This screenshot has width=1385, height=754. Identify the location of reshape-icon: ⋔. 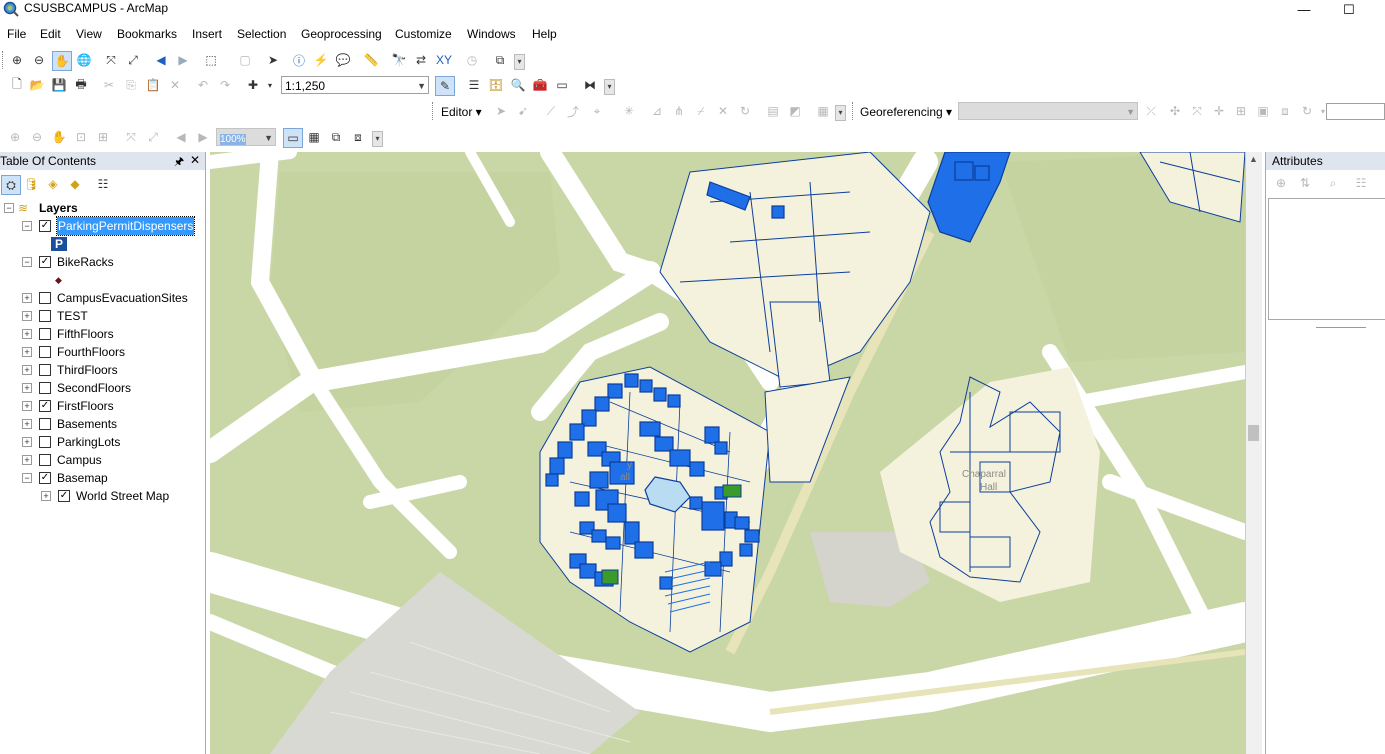
(679, 111).